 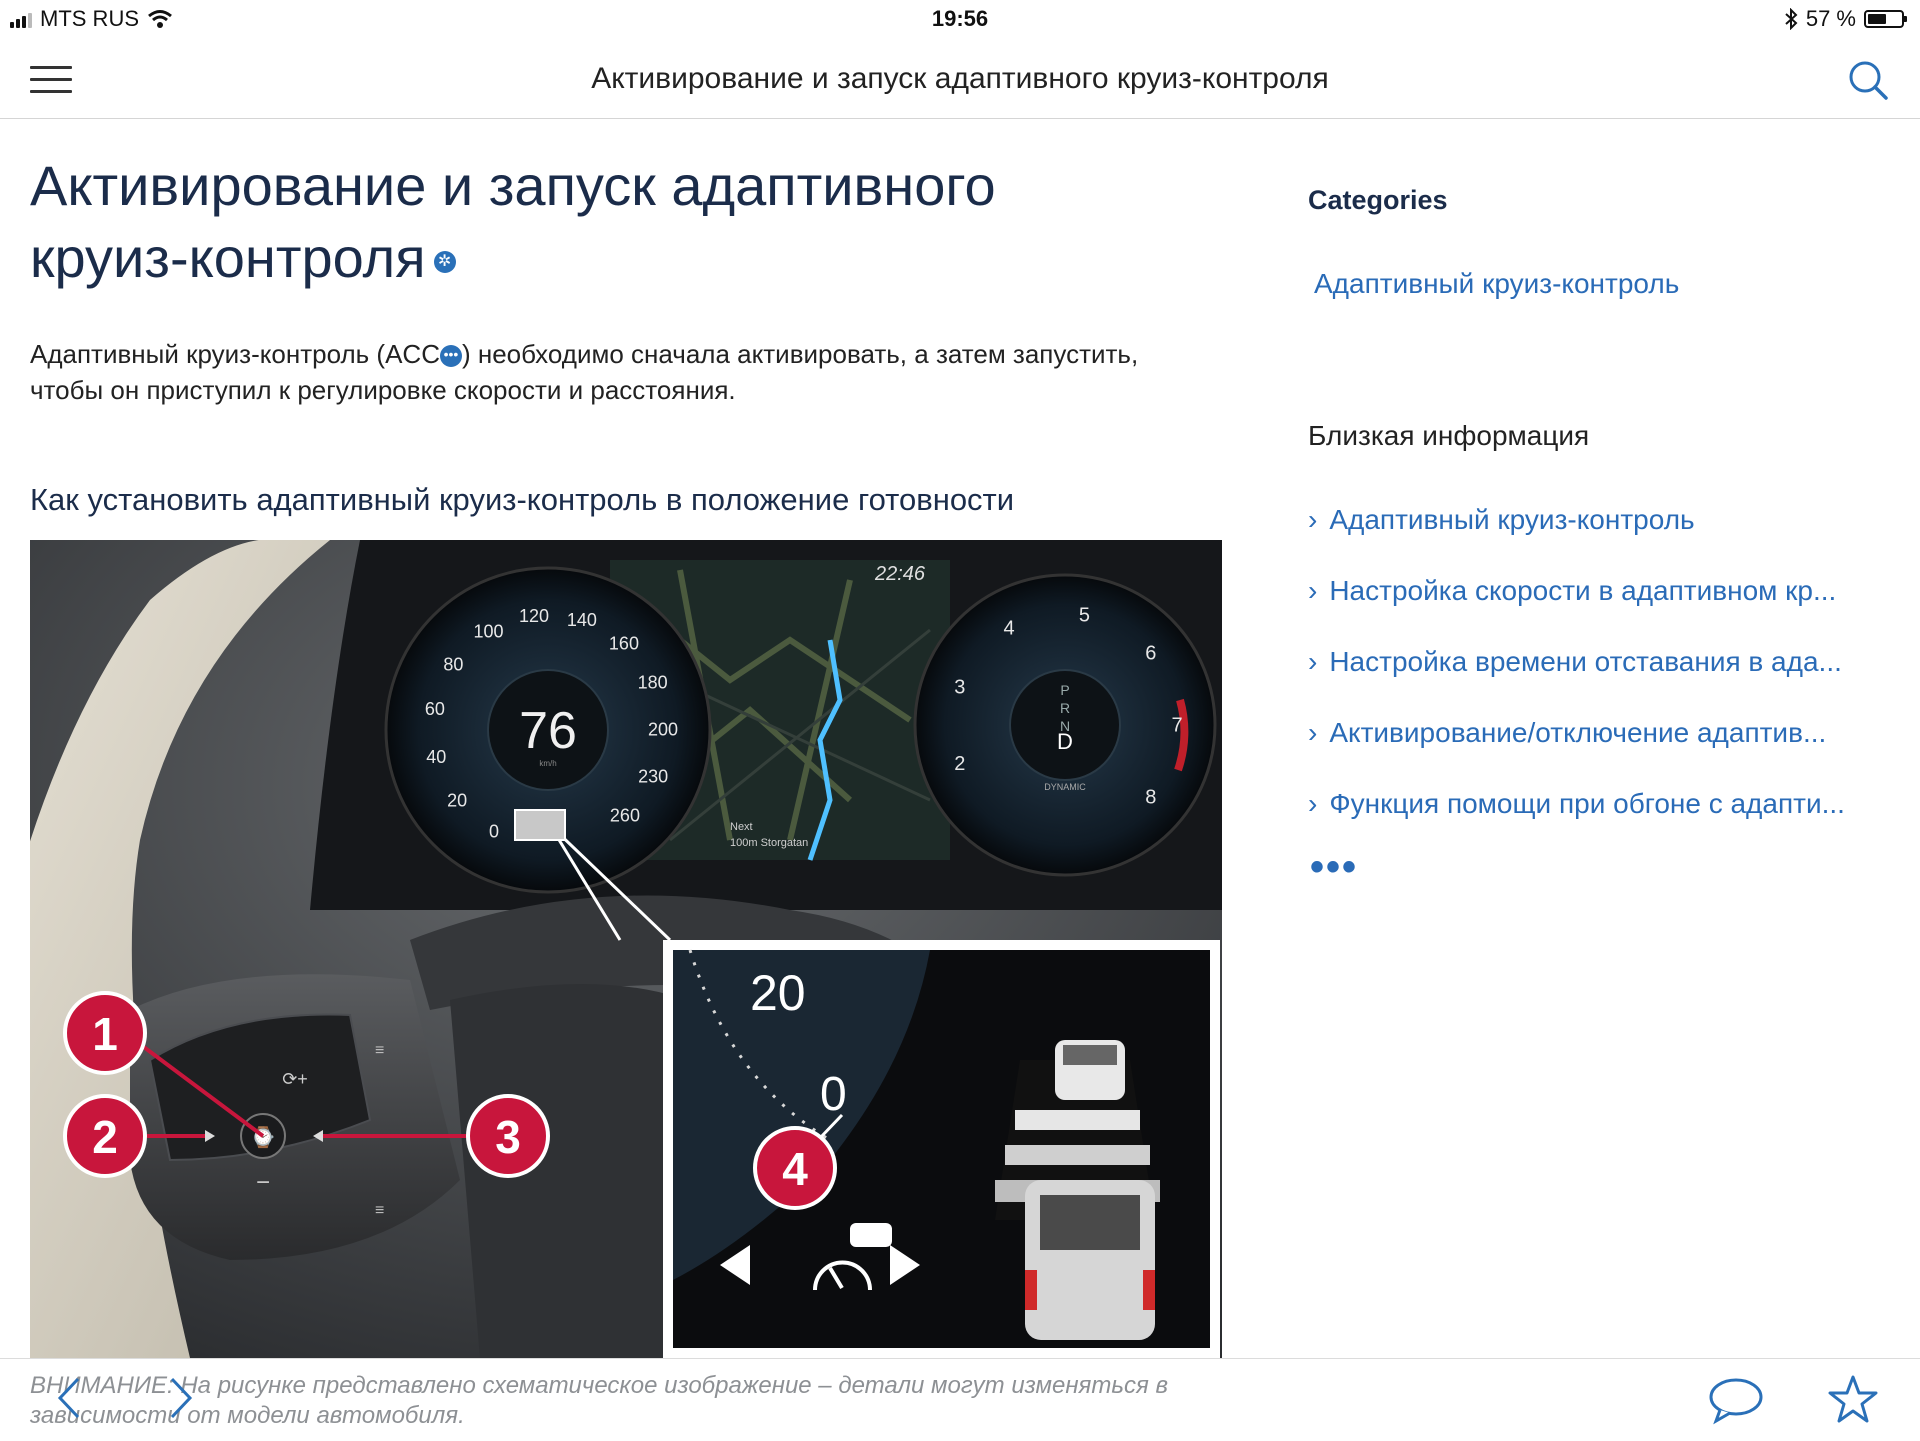 What do you see at coordinates (741, 827) in the screenshot?
I see `nav-next: Next` at bounding box center [741, 827].